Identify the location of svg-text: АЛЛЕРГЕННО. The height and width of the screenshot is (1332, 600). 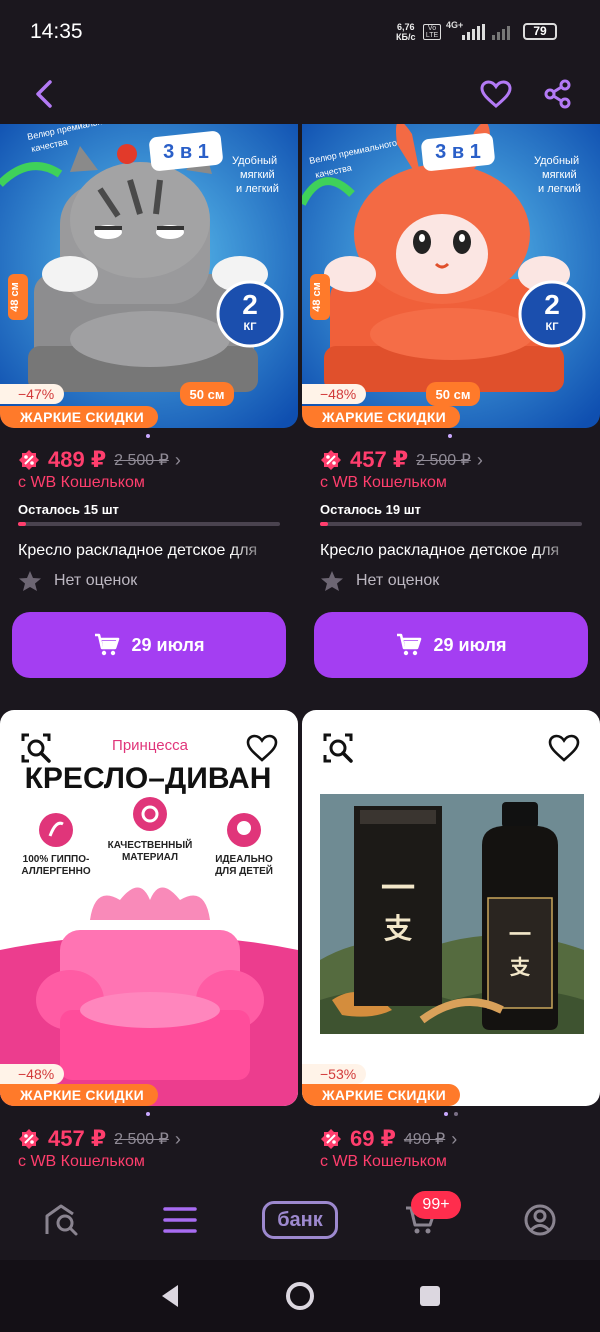
(55, 871).